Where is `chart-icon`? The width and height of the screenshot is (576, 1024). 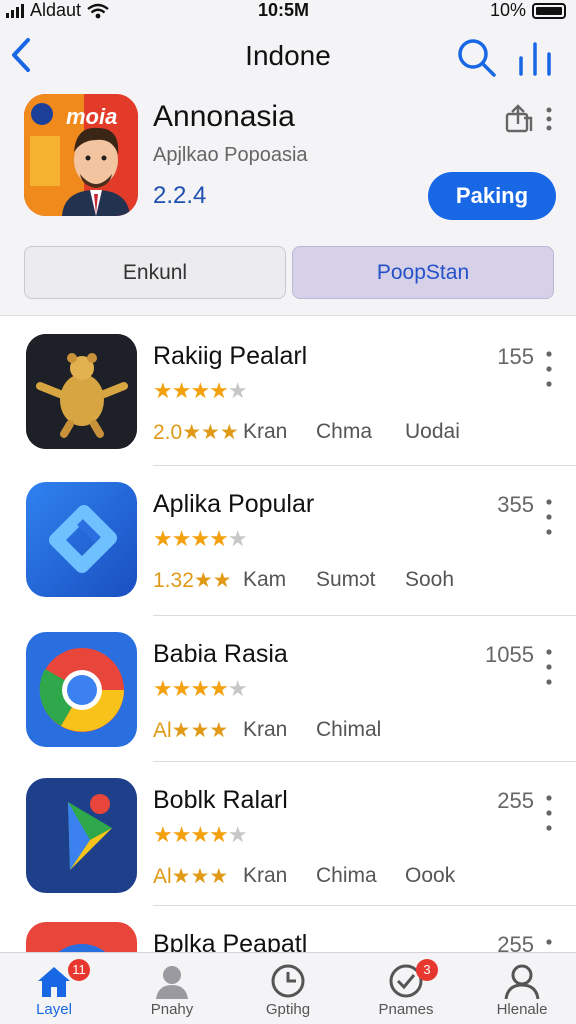 chart-icon is located at coordinates (535, 58).